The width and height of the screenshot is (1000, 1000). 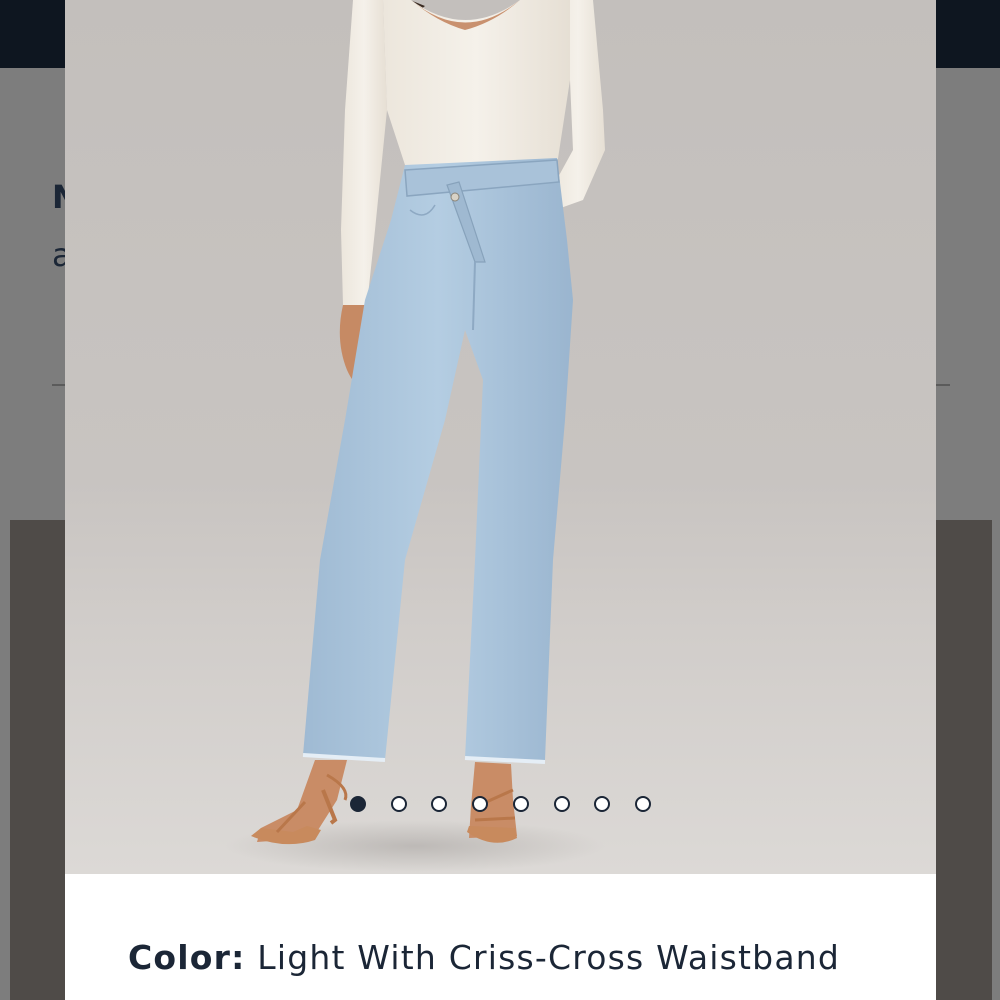 I want to click on selected-color: Color: Light With Criss-Cross Waistband, so click(x=484, y=957).